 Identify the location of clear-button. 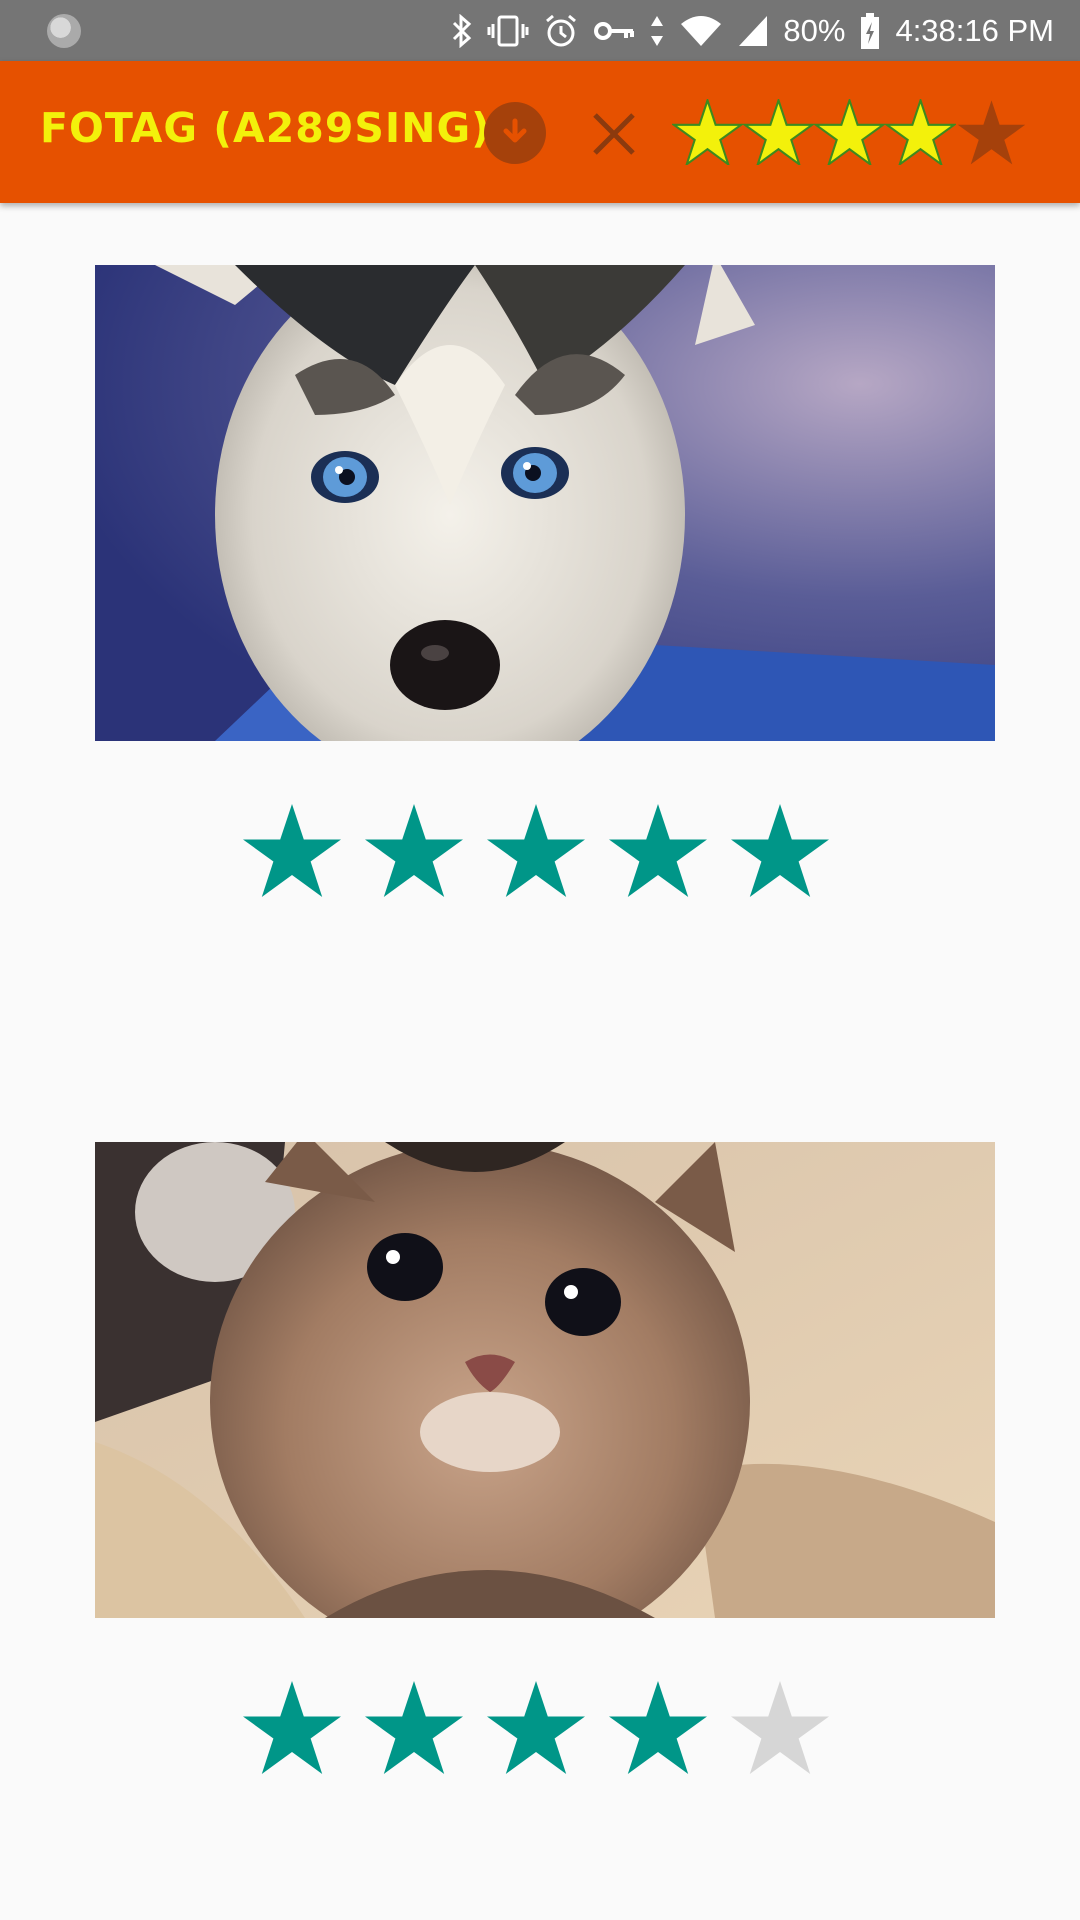
(614, 134).